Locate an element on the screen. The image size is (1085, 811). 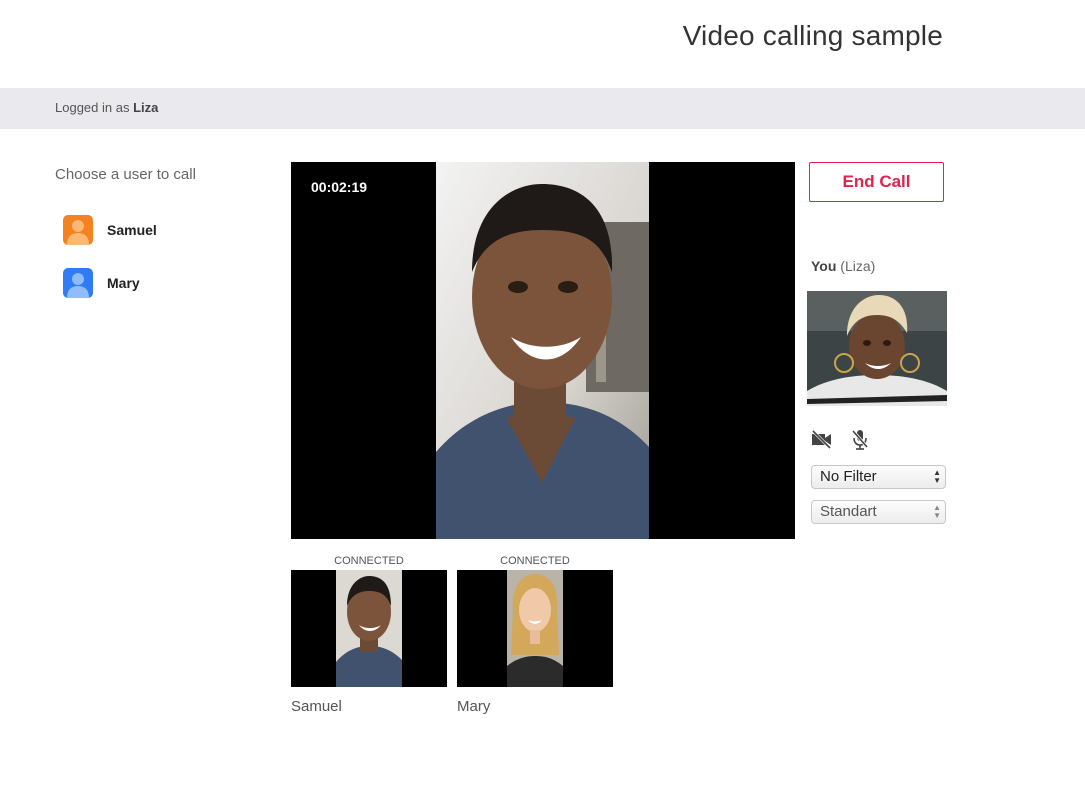
self-video-frame is located at coordinates (877, 348).